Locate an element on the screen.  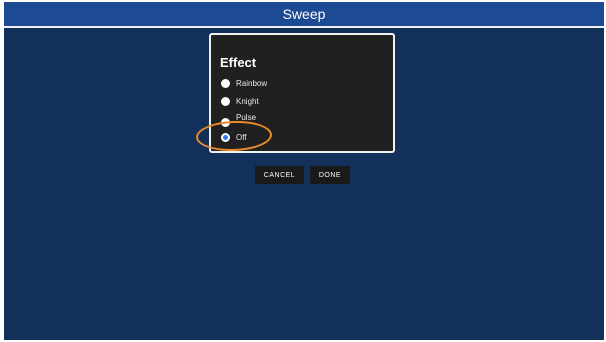
page-title: Sweep is located at coordinates (304, 15).